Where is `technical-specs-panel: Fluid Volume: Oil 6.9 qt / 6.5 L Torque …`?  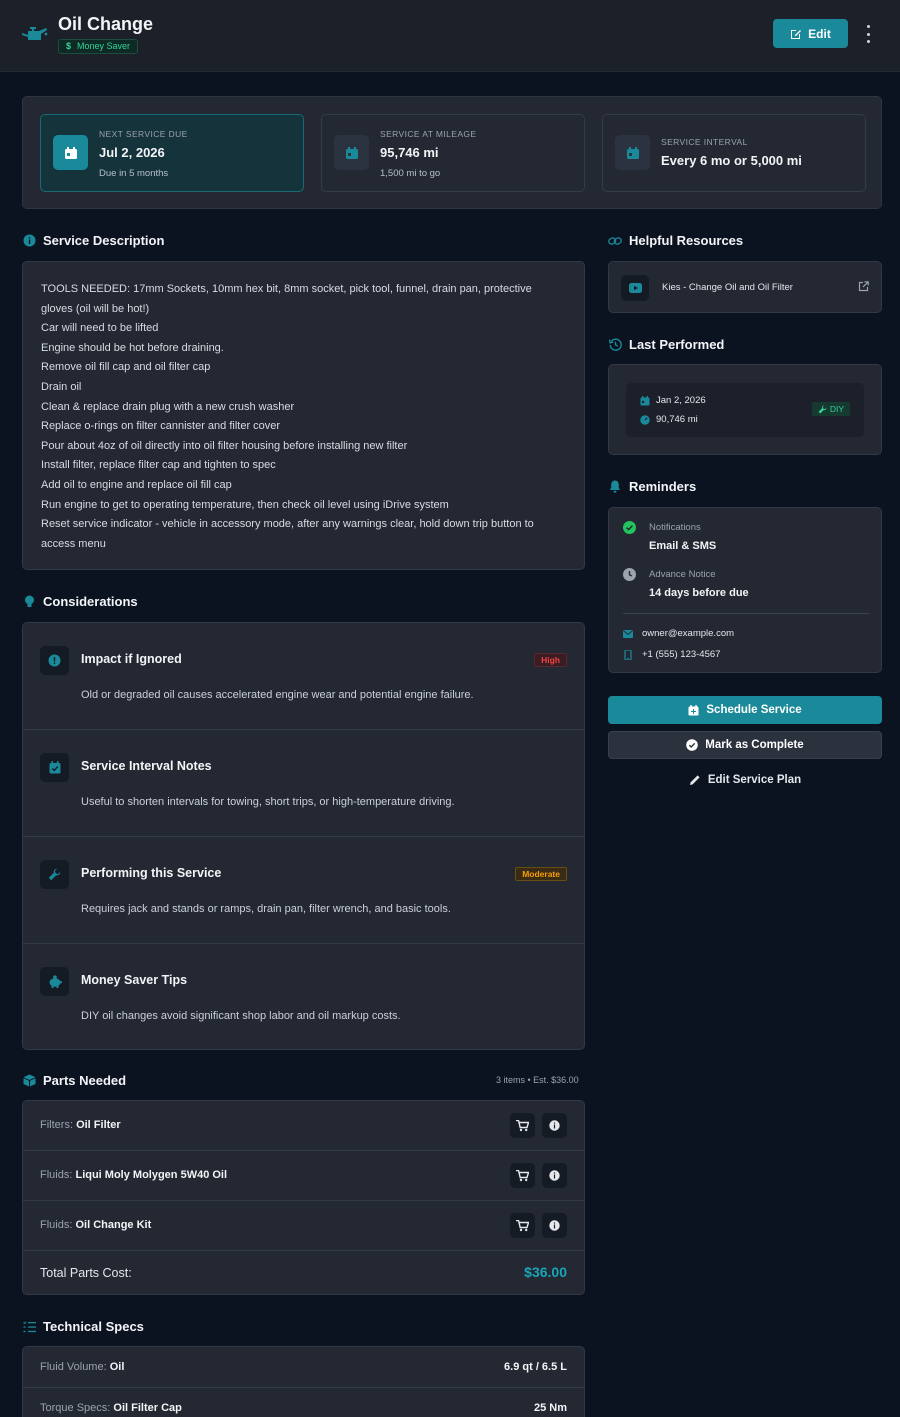 technical-specs-panel: Fluid Volume: Oil 6.9 qt / 6.5 L Torque … is located at coordinates (303, 1381).